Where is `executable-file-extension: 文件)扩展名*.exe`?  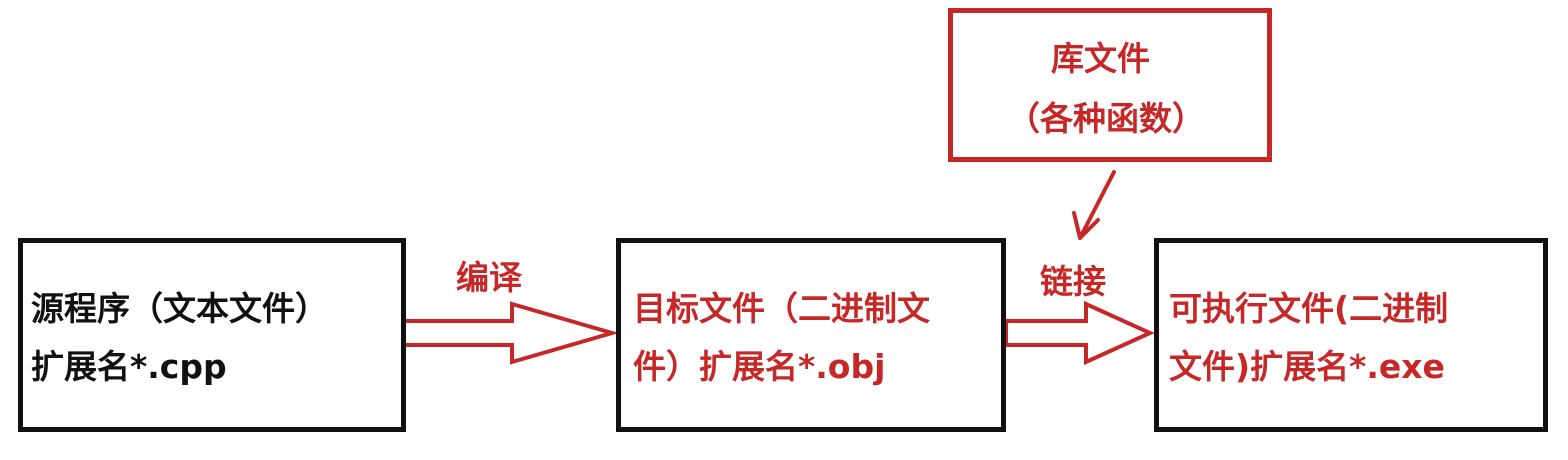 executable-file-extension: 文件)扩展名*.exe is located at coordinates (1307, 366).